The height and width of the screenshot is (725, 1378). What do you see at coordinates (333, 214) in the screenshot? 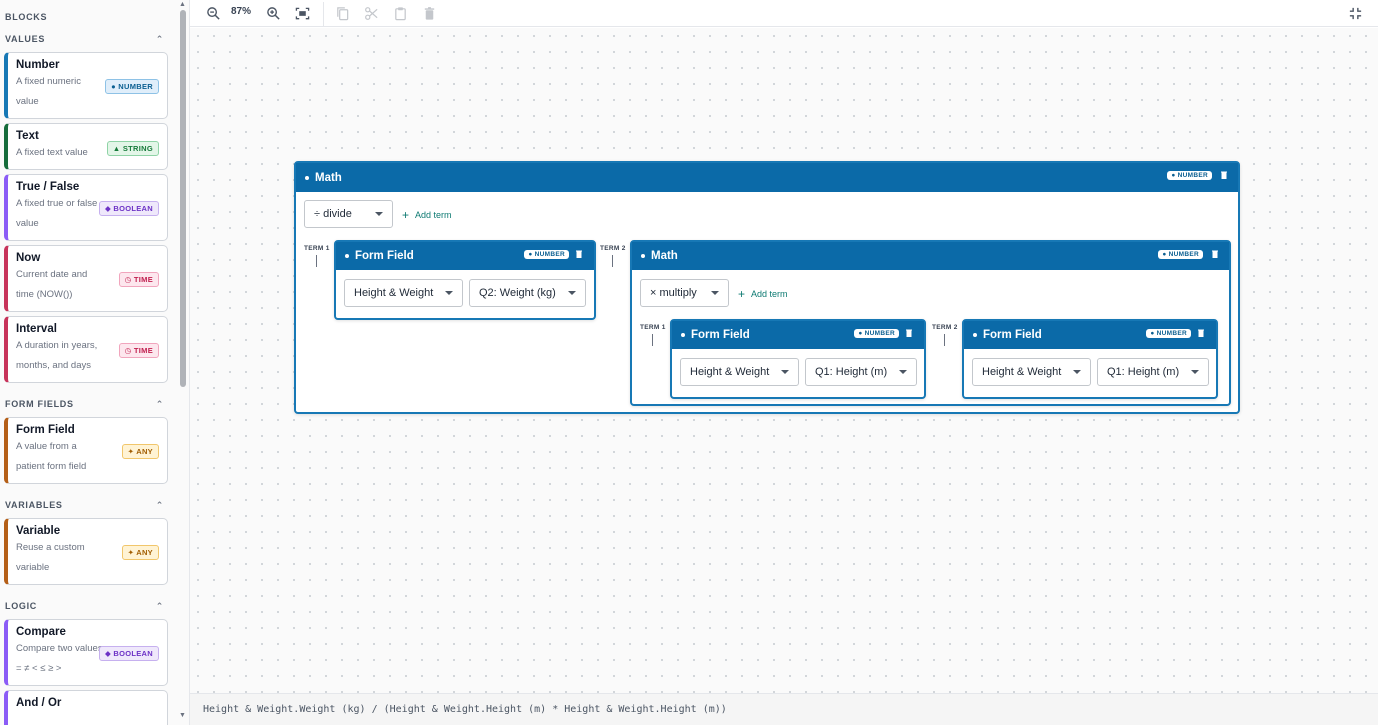
I see `selected-operator: ÷ divide` at bounding box center [333, 214].